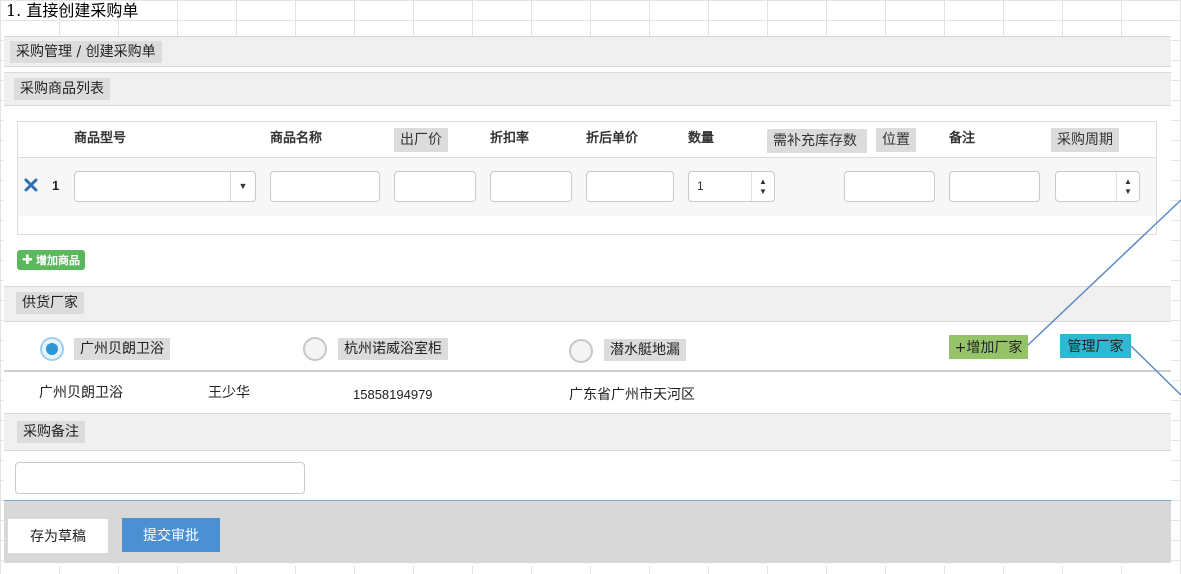 The image size is (1181, 574). I want to click on quantity-stepper: 1 ▲ ▼, so click(731, 186).